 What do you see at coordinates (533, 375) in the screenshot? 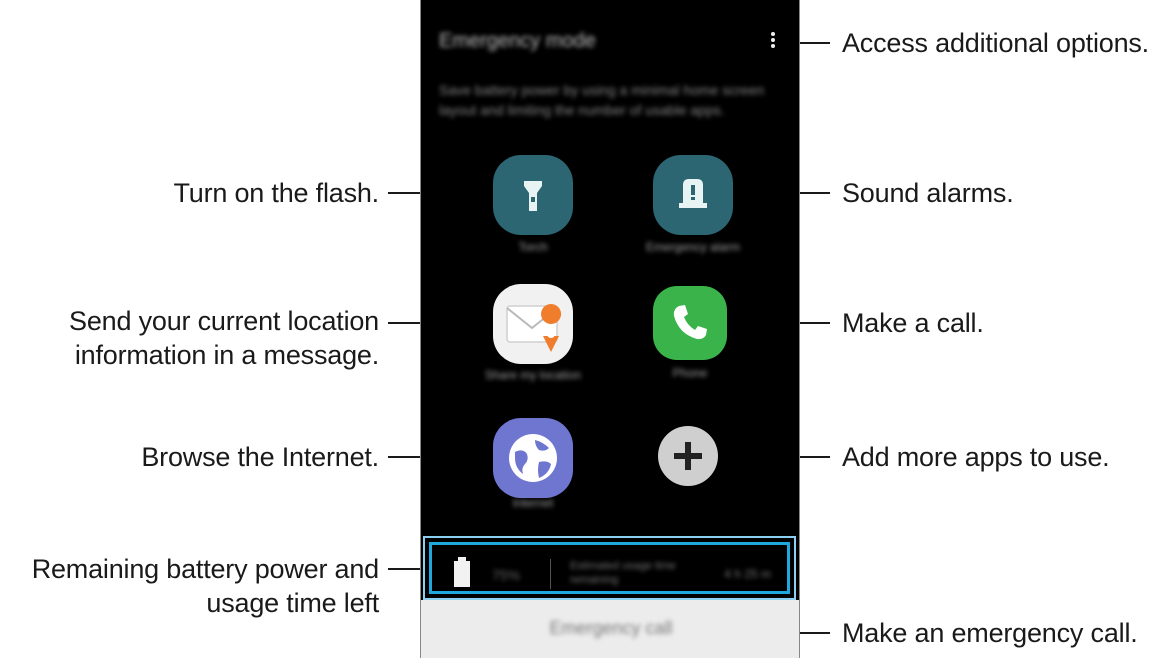
I see `share-location-label: Share my location` at bounding box center [533, 375].